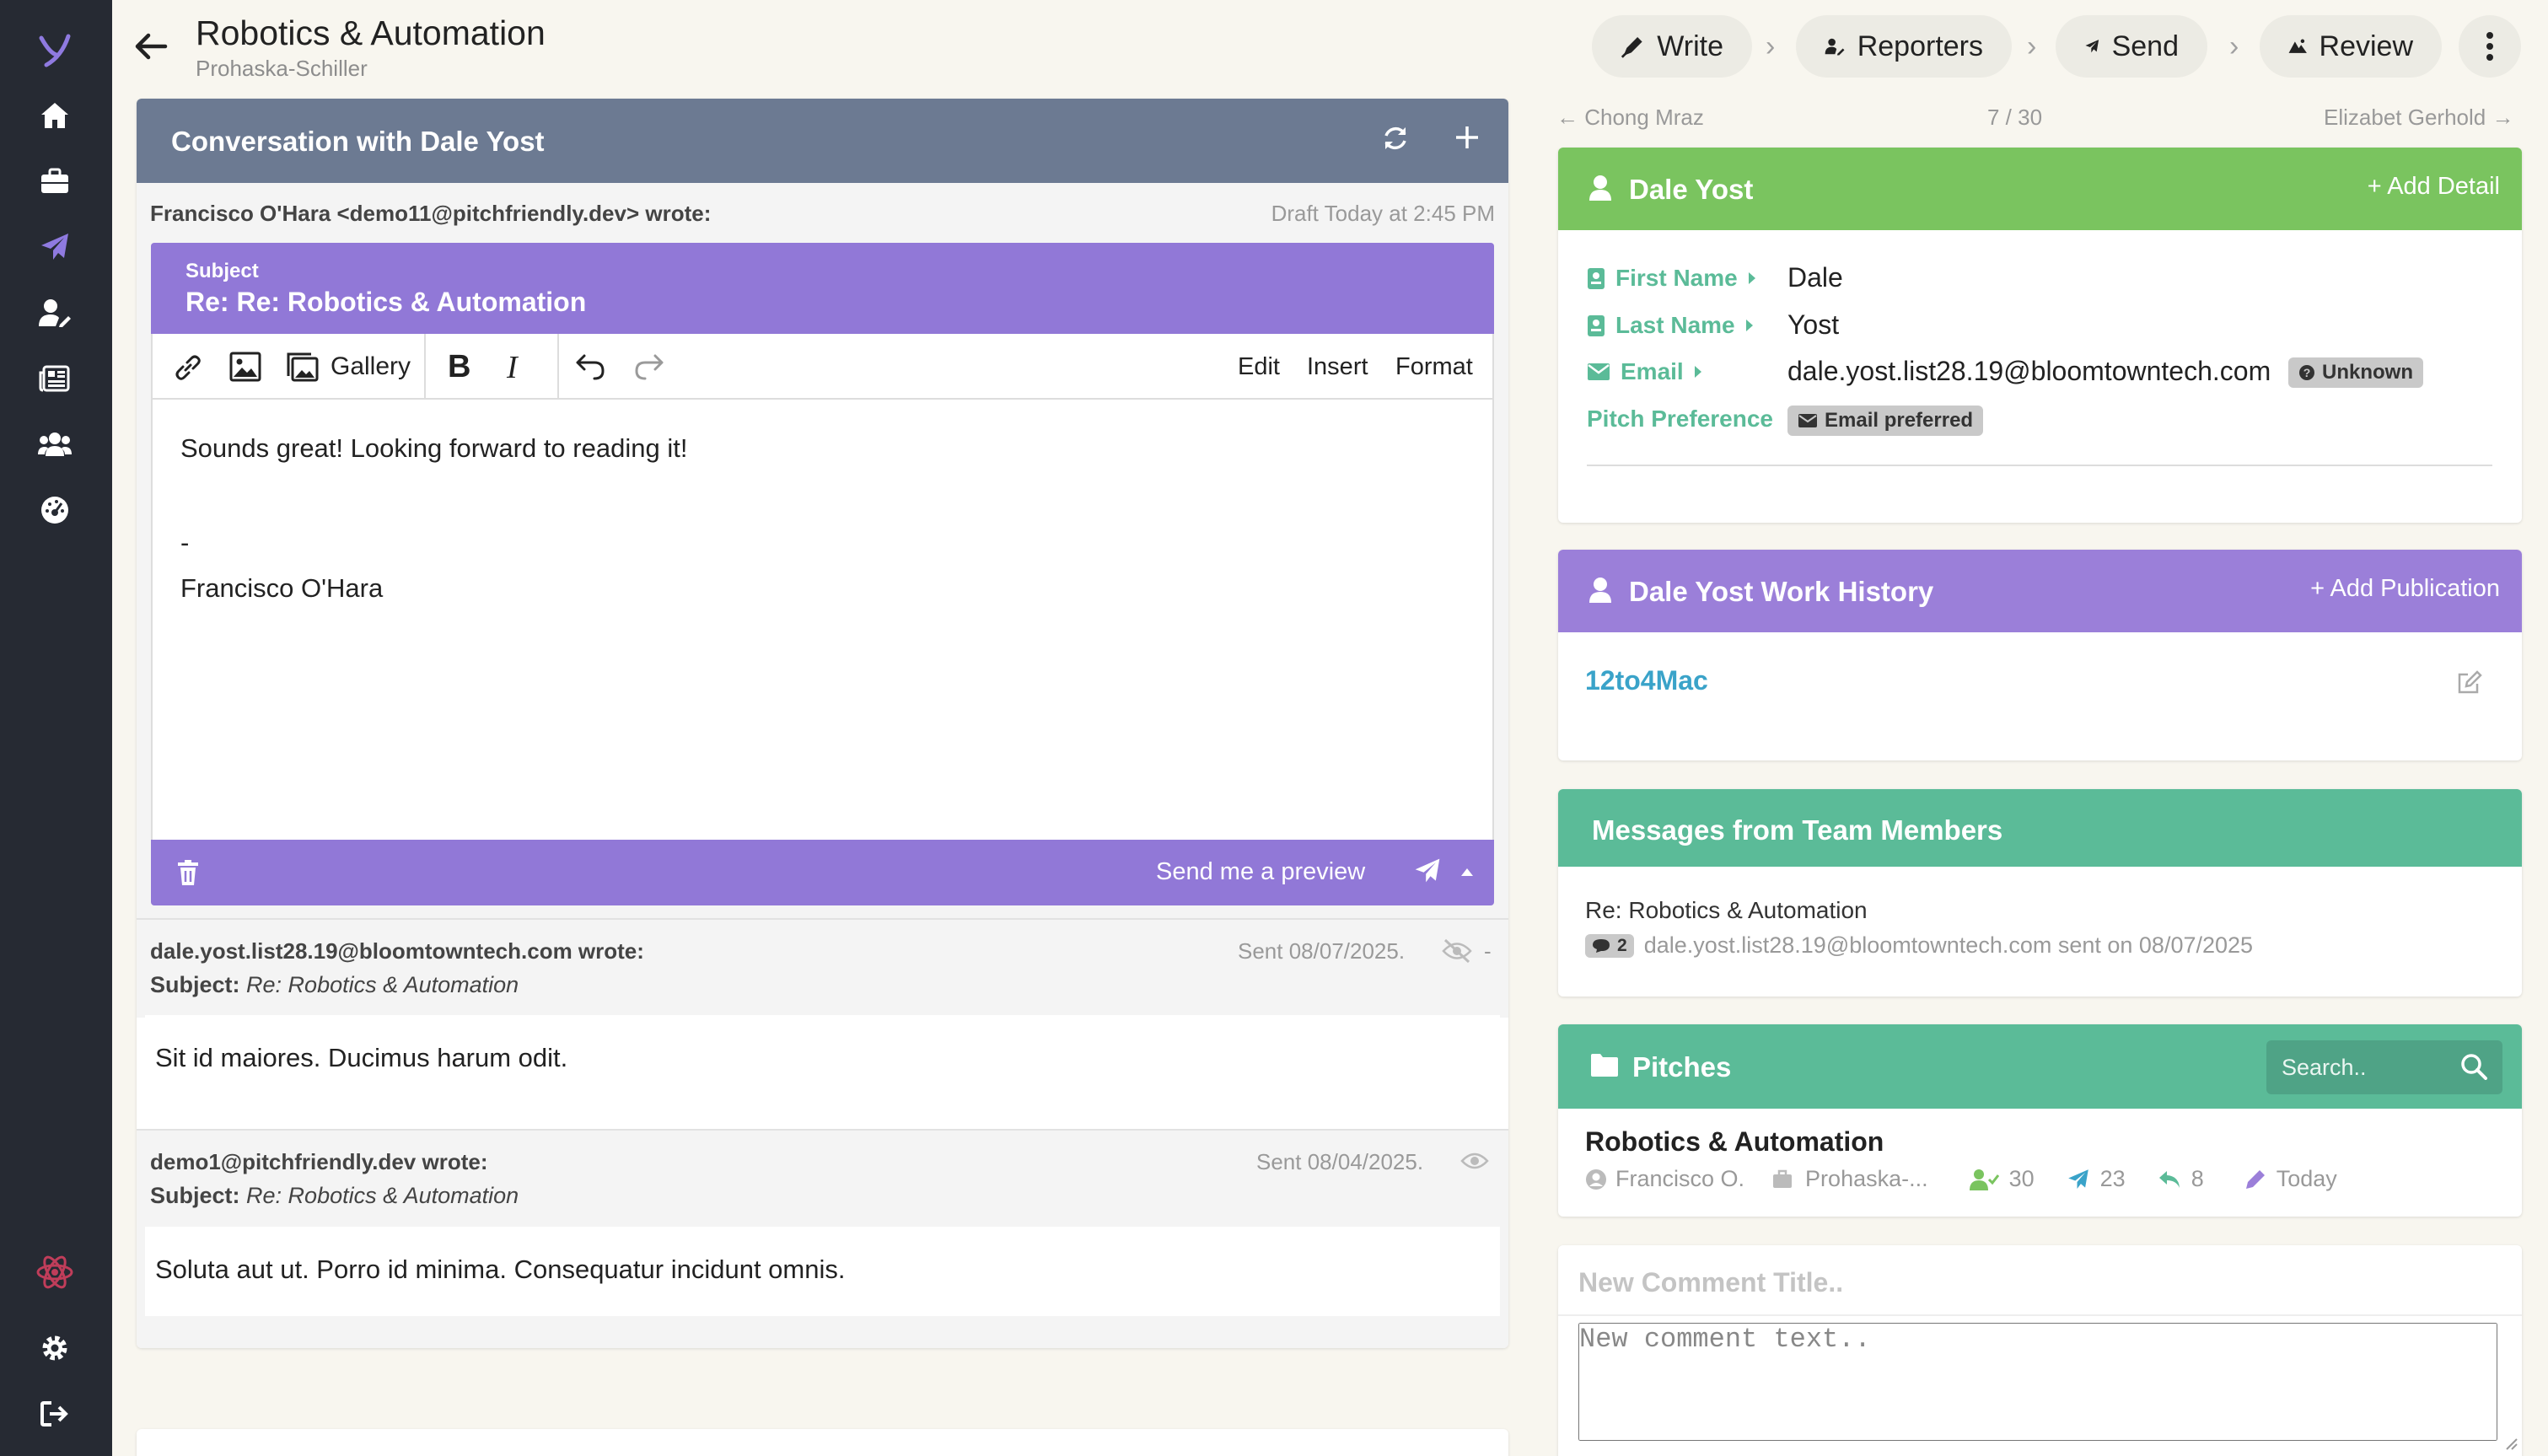 The height and width of the screenshot is (1456, 2548). What do you see at coordinates (1734, 1142) in the screenshot?
I see `pitch-title: Robotics & Automation` at bounding box center [1734, 1142].